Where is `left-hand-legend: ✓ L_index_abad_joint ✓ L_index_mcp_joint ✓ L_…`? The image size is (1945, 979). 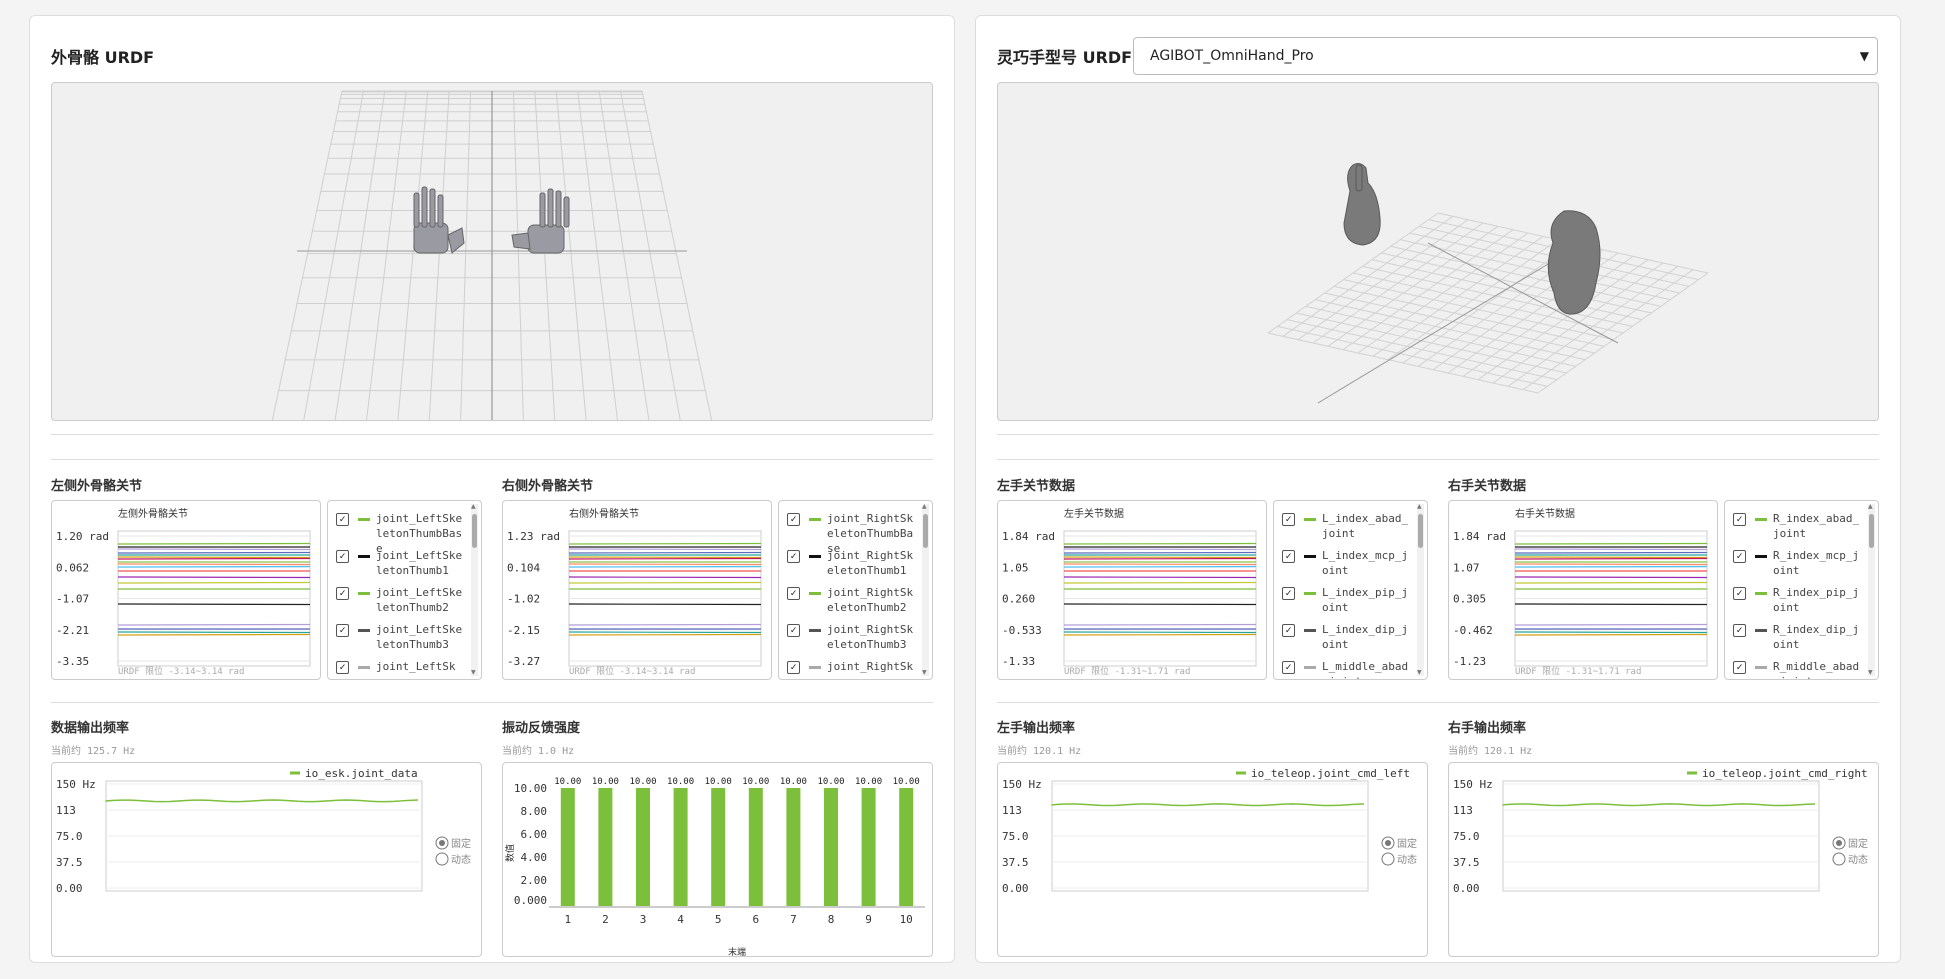
left-hand-legend: ✓ L_index_abad_joint ✓ L_index_mcp_joint ✓ L_… is located at coordinates (1350, 590).